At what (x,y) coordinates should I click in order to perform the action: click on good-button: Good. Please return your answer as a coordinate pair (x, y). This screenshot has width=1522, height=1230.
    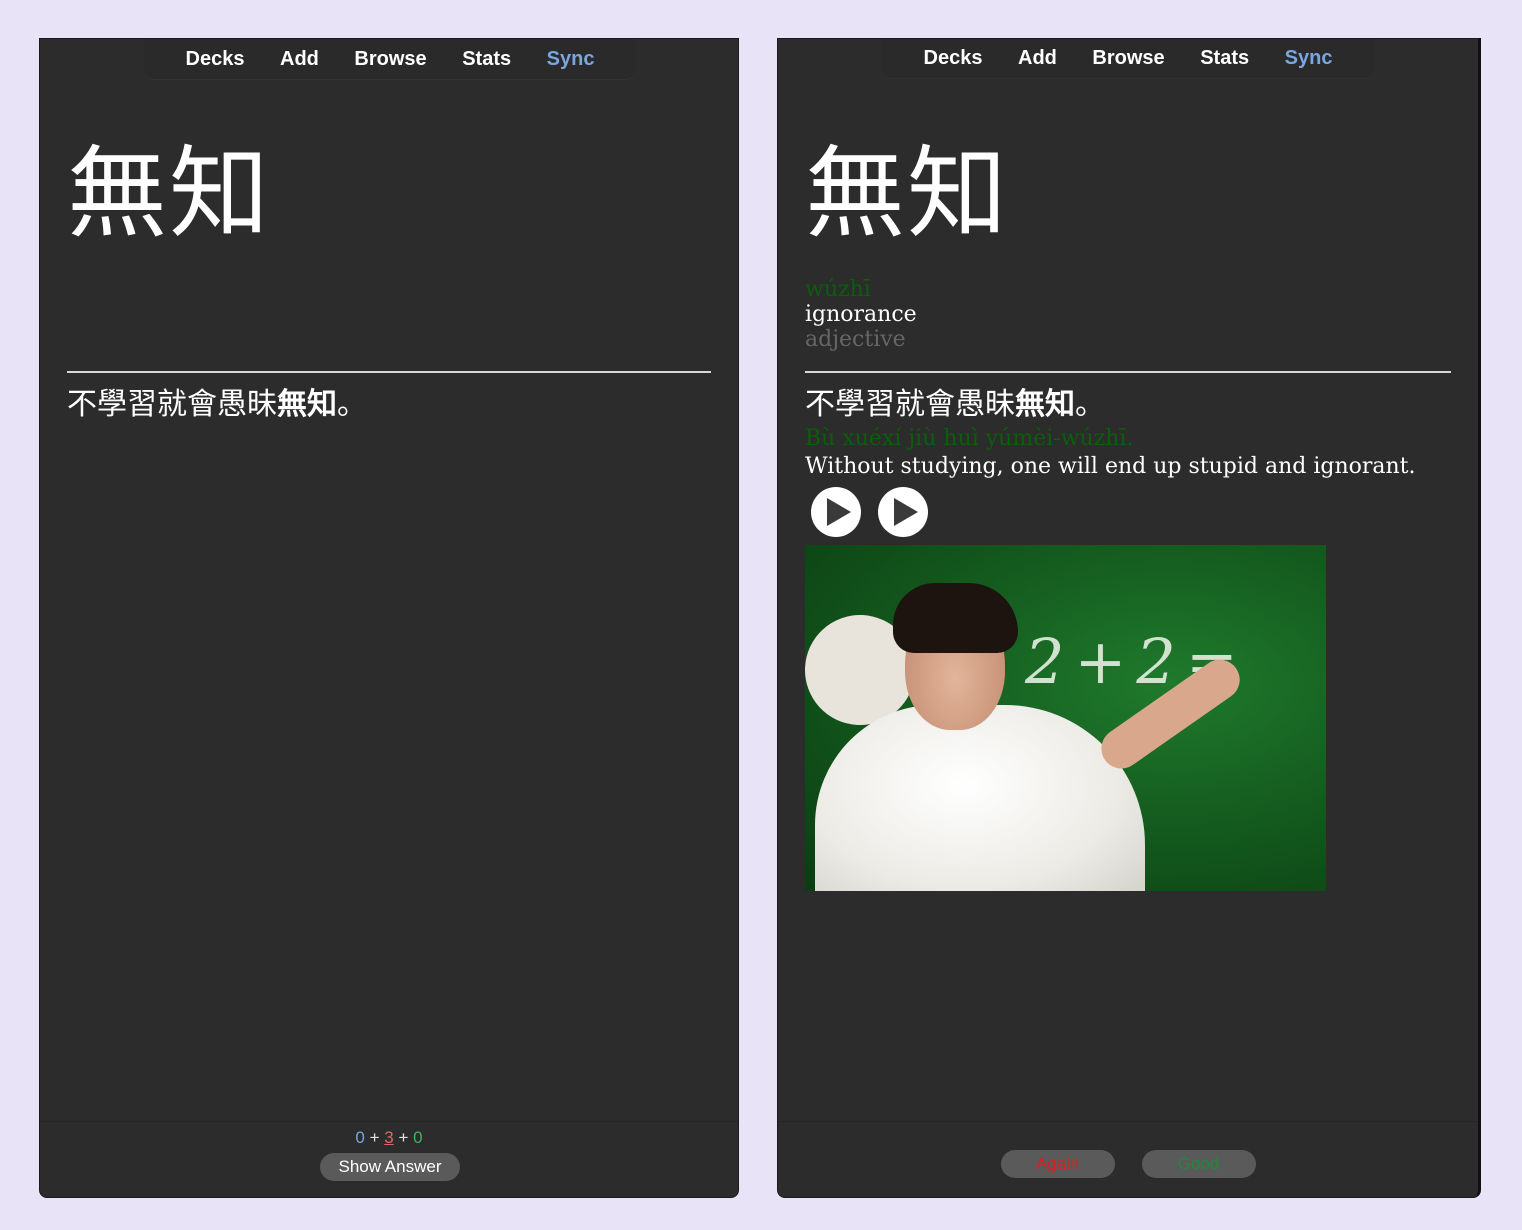
    Looking at the image, I should click on (1198, 1164).